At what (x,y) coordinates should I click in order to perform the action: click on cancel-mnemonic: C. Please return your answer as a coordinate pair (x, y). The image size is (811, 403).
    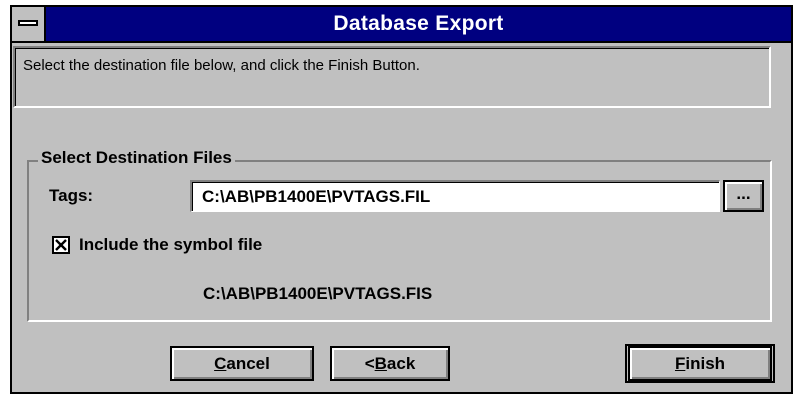
    Looking at the image, I should click on (220, 363).